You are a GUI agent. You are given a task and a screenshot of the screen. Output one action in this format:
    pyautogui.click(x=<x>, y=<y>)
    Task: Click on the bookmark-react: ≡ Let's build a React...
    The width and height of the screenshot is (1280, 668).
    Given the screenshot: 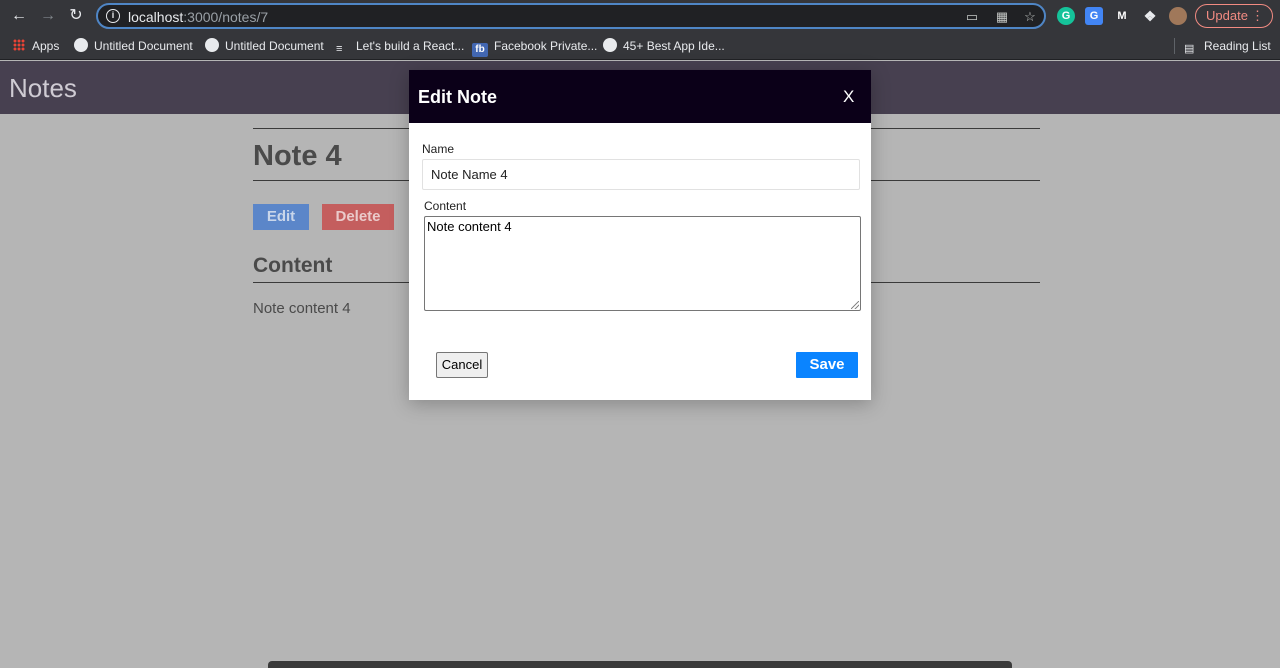 What is the action you would take?
    pyautogui.click(x=400, y=46)
    